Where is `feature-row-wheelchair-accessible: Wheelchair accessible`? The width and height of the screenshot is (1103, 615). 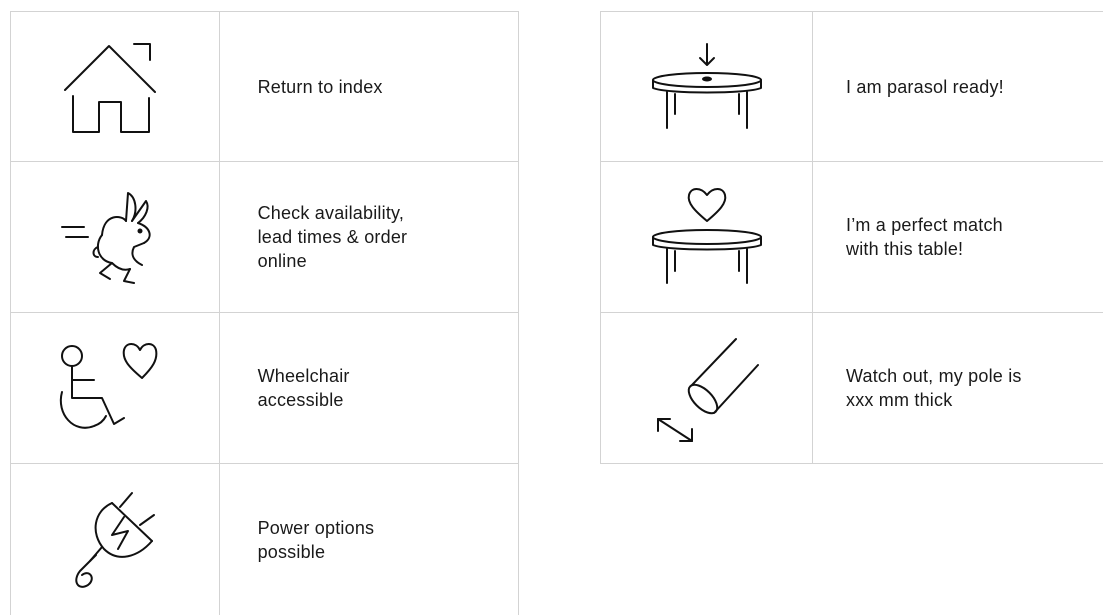 feature-row-wheelchair-accessible: Wheelchair accessible is located at coordinates (264, 387).